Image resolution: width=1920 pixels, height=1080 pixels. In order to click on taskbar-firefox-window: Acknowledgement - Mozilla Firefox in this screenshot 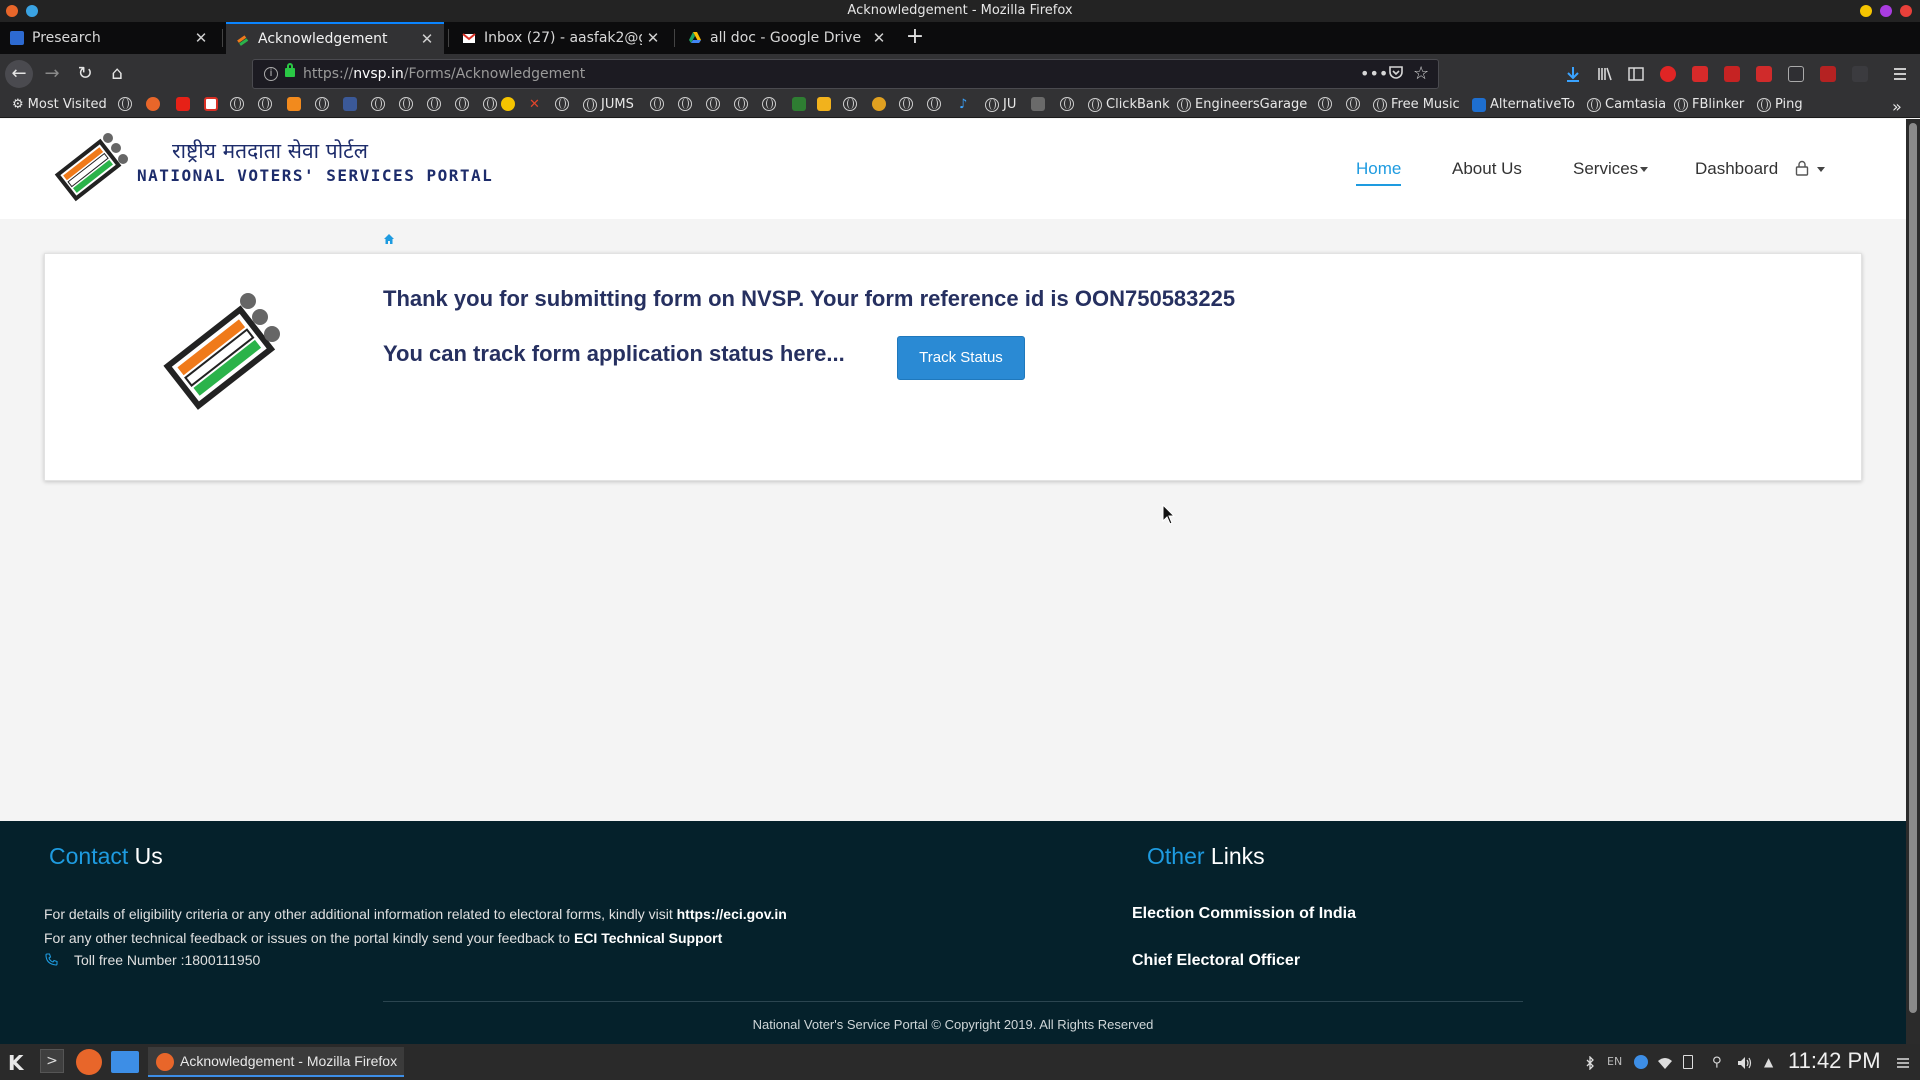, I will do `click(276, 1062)`.